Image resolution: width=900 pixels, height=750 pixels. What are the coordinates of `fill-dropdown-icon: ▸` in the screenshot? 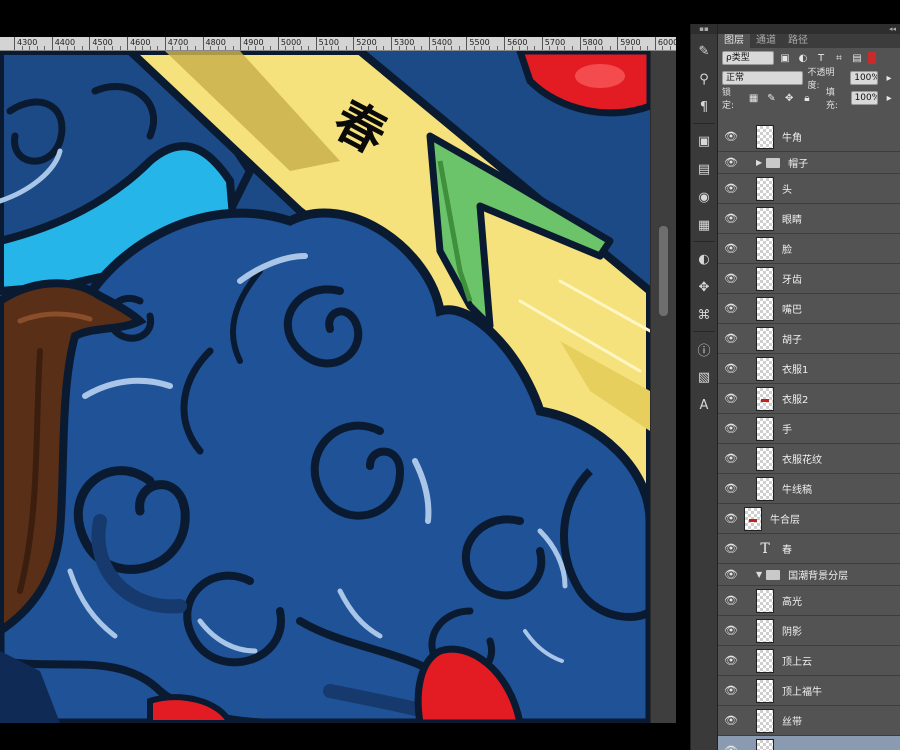 It's located at (889, 98).